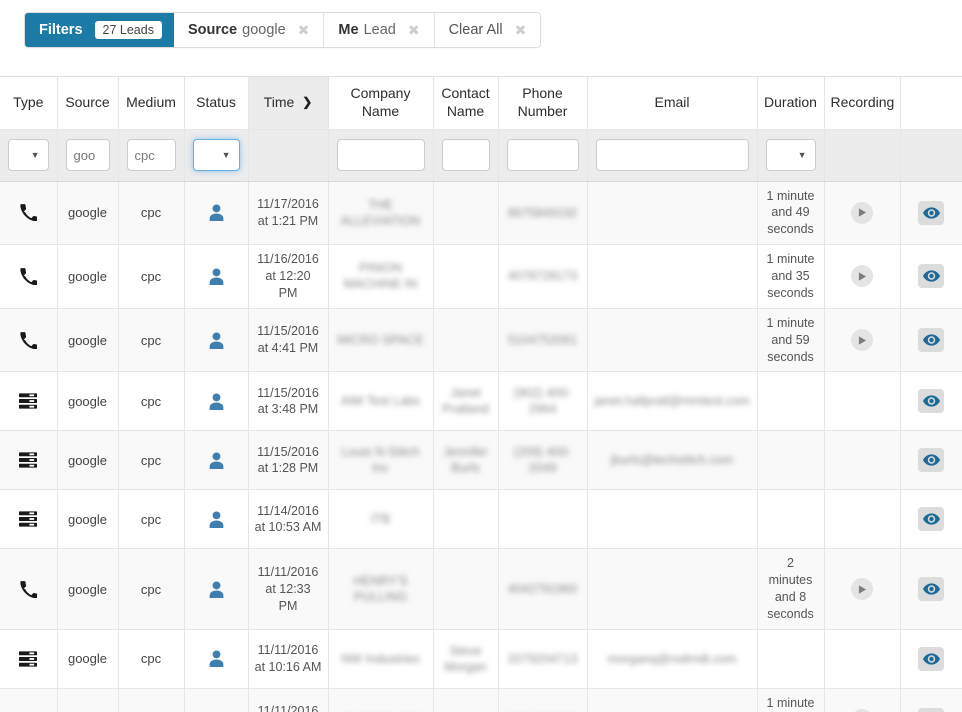 The height and width of the screenshot is (712, 962). What do you see at coordinates (99, 30) in the screenshot?
I see `filters-button: Filters 27 Leads` at bounding box center [99, 30].